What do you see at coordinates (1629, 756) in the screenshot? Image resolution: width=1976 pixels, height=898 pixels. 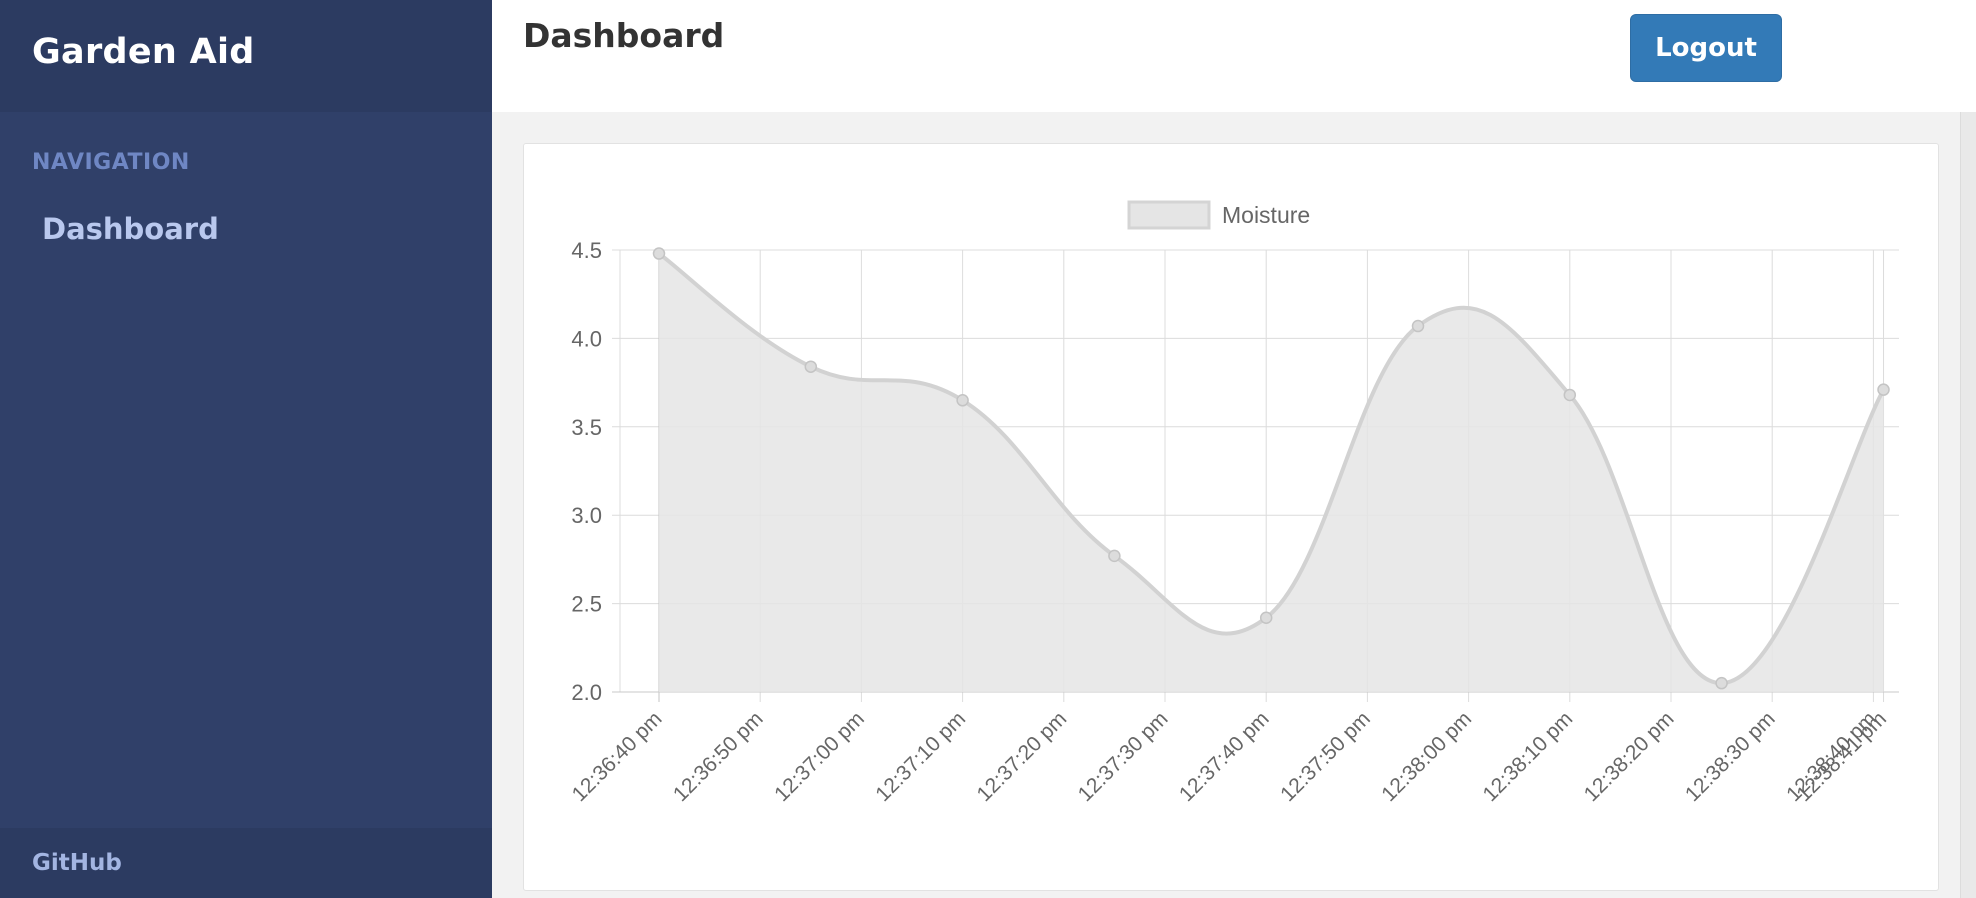 I see `x-tick-label: 12:38:20 pm` at bounding box center [1629, 756].